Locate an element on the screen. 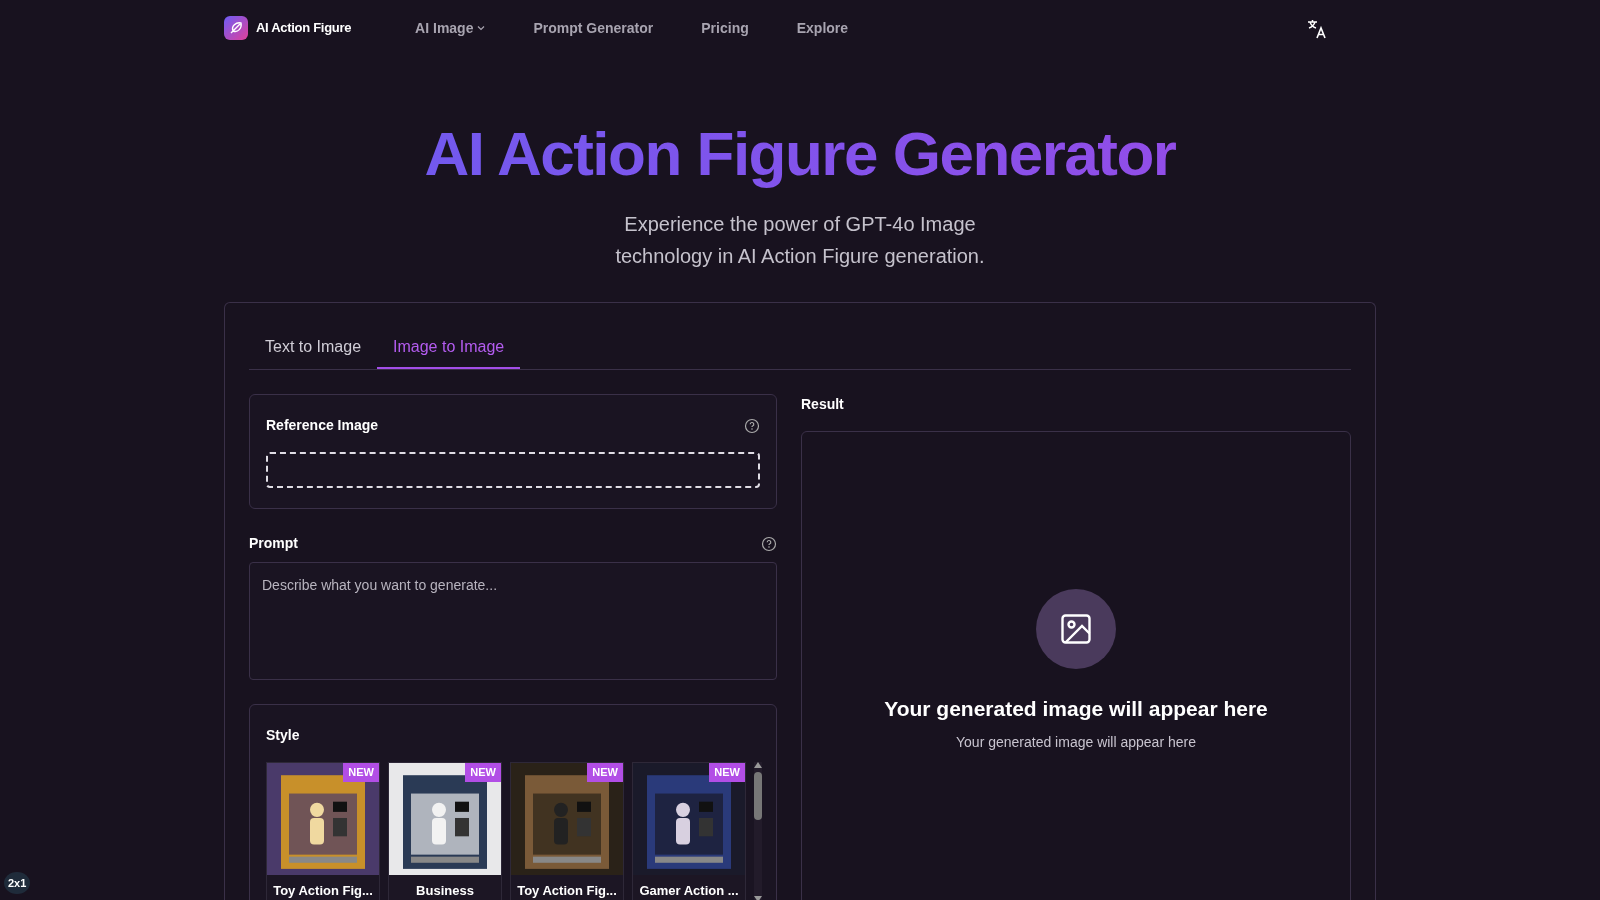 This screenshot has height=900, width=1600. result-label: Result is located at coordinates (823, 405).